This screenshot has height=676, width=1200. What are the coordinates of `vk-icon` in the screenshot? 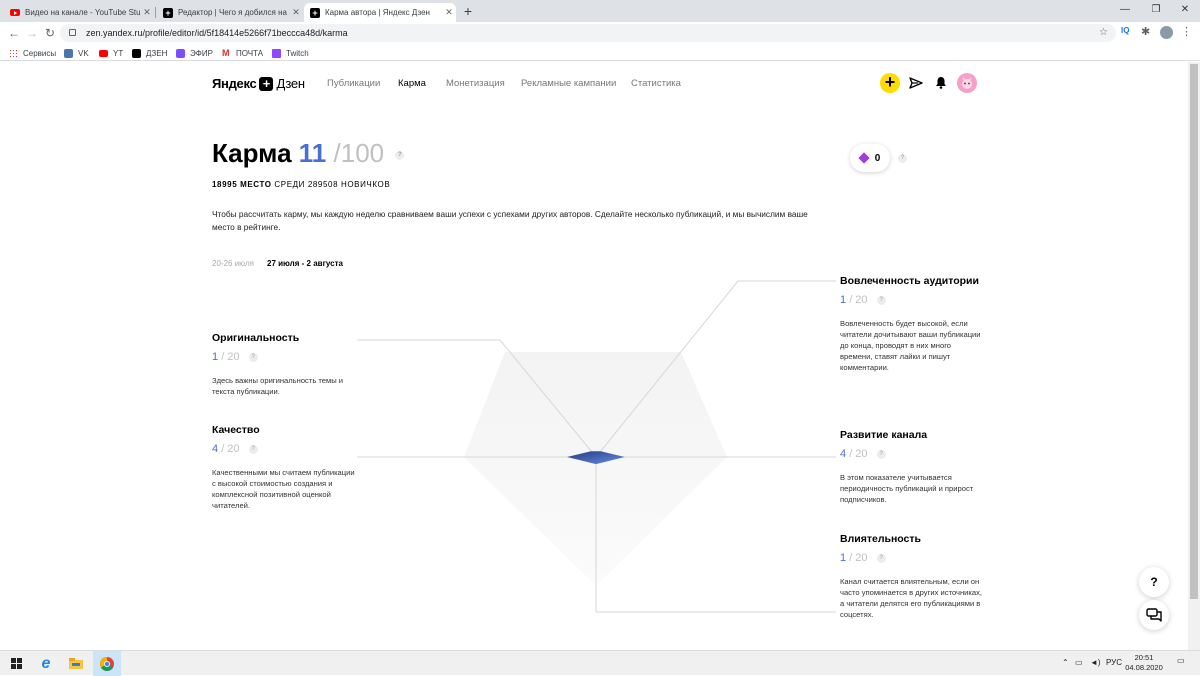 It's located at (68, 53).